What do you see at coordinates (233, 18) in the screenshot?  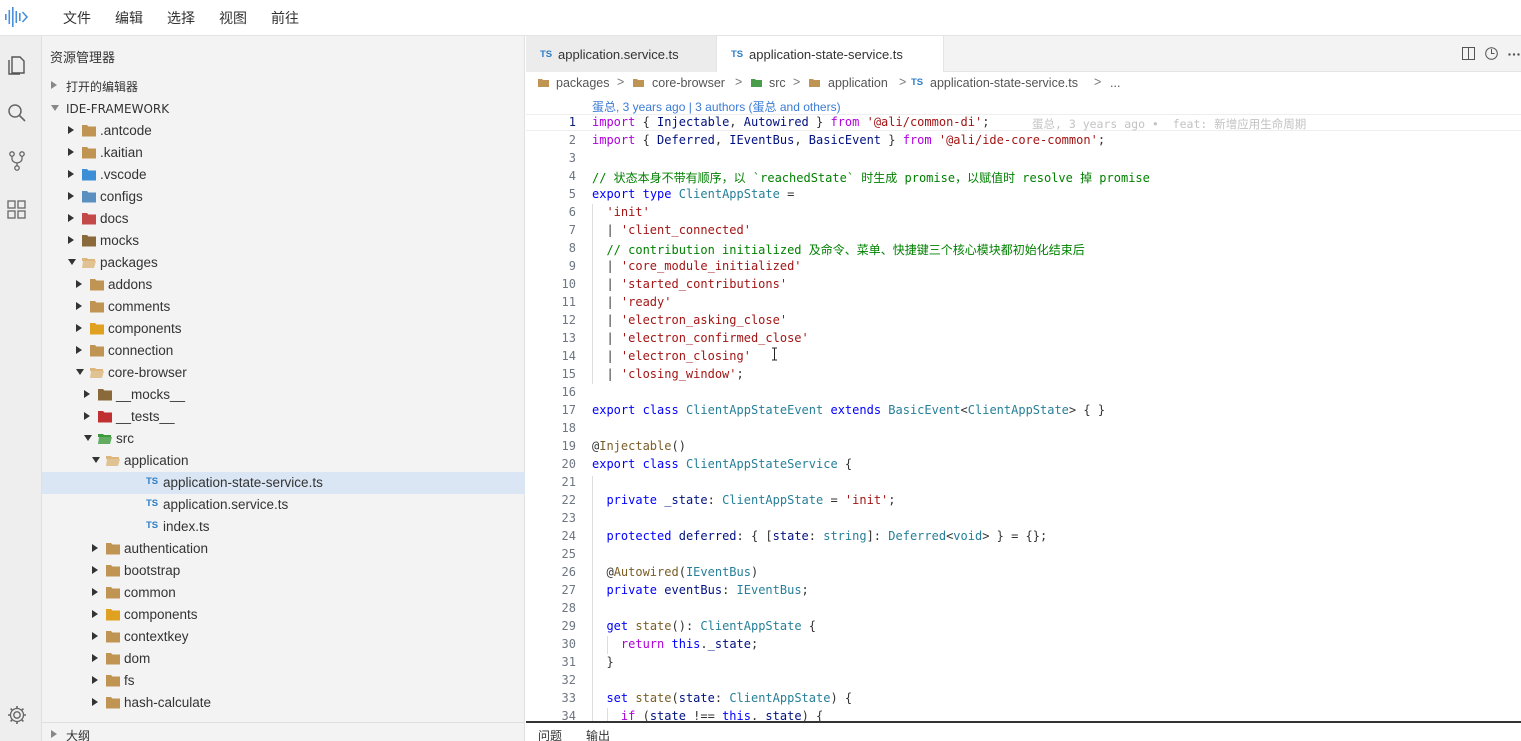 I see `menu-view: 视图` at bounding box center [233, 18].